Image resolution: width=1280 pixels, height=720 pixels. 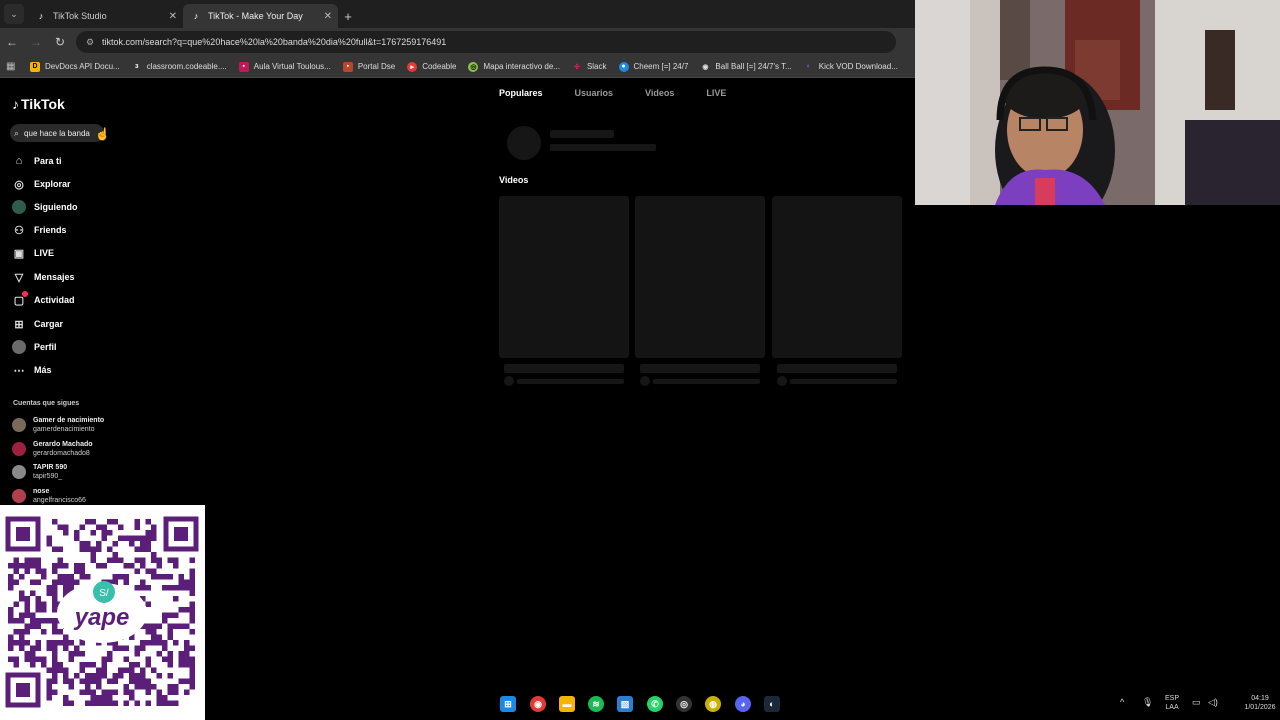 I want to click on video-card-skeleton, so click(x=564, y=291).